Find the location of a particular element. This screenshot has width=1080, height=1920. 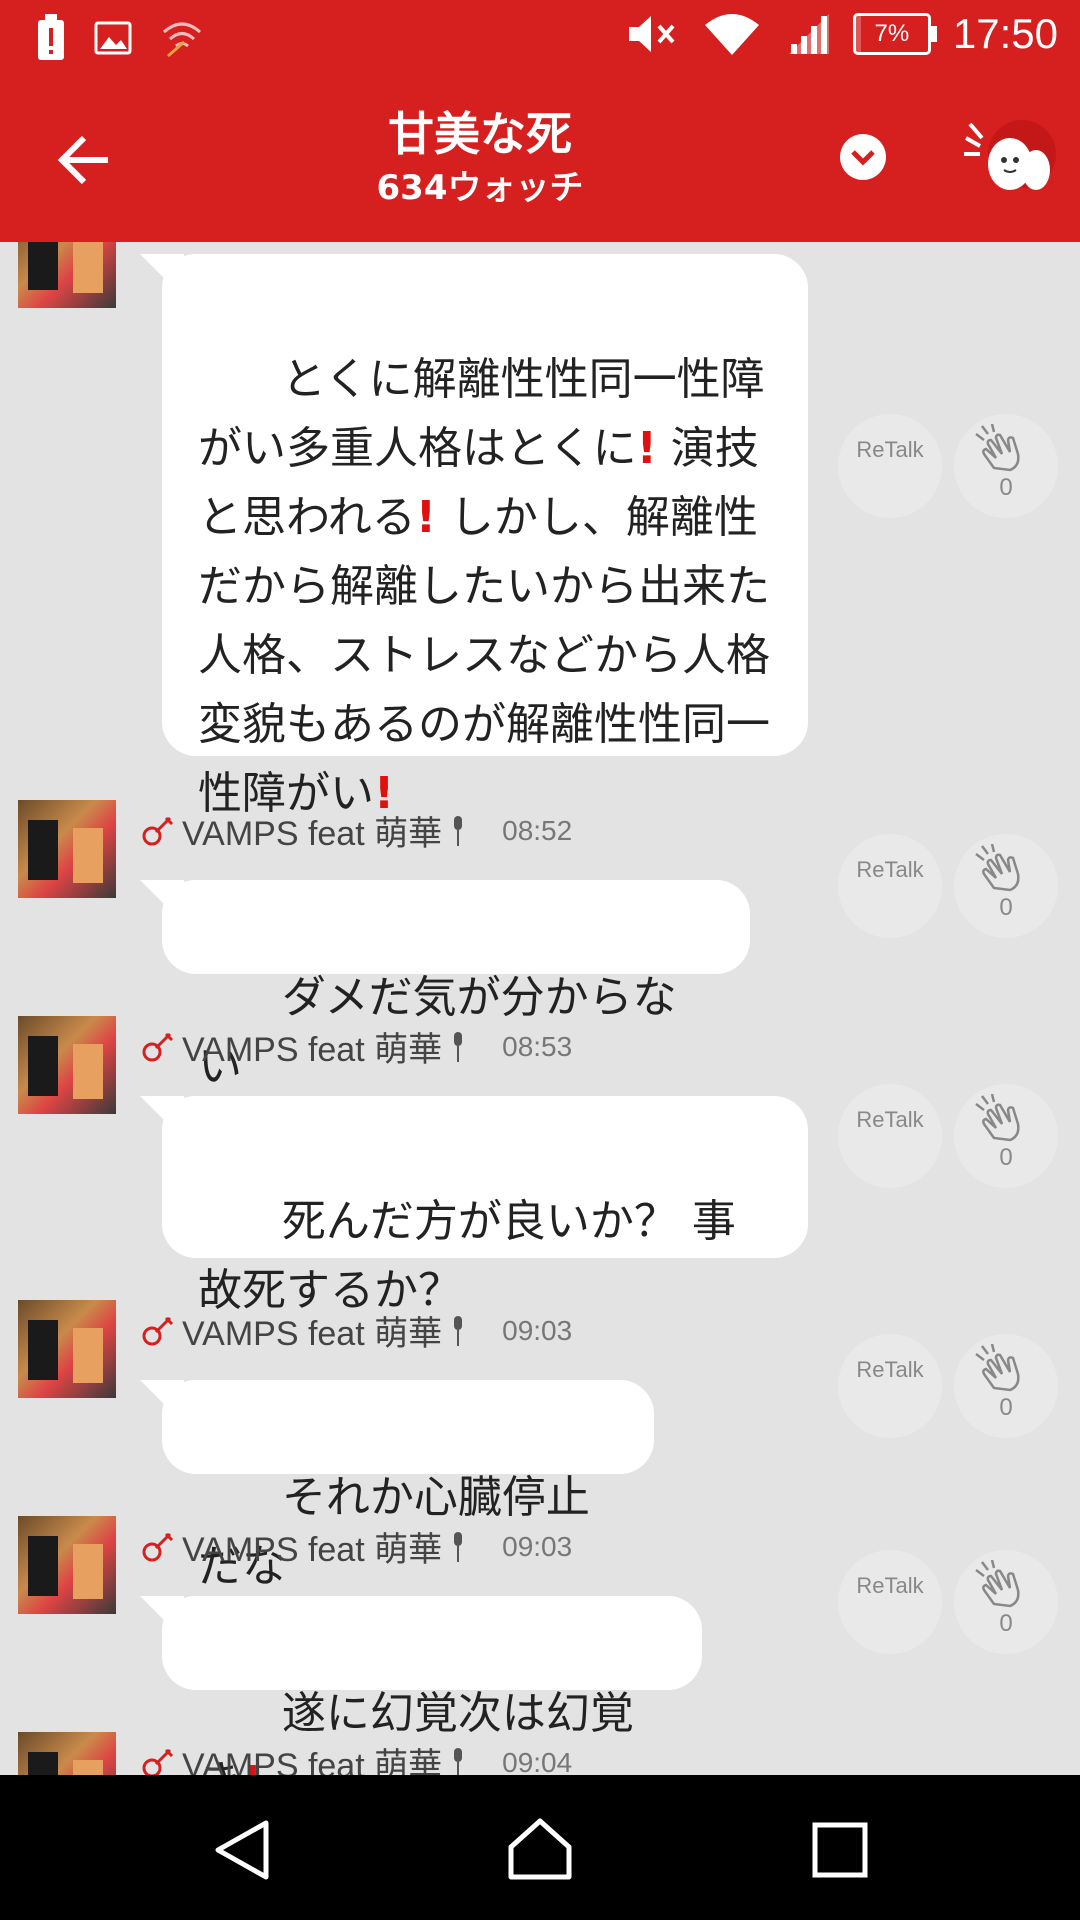

clock: 17:50 is located at coordinates (1005, 33).